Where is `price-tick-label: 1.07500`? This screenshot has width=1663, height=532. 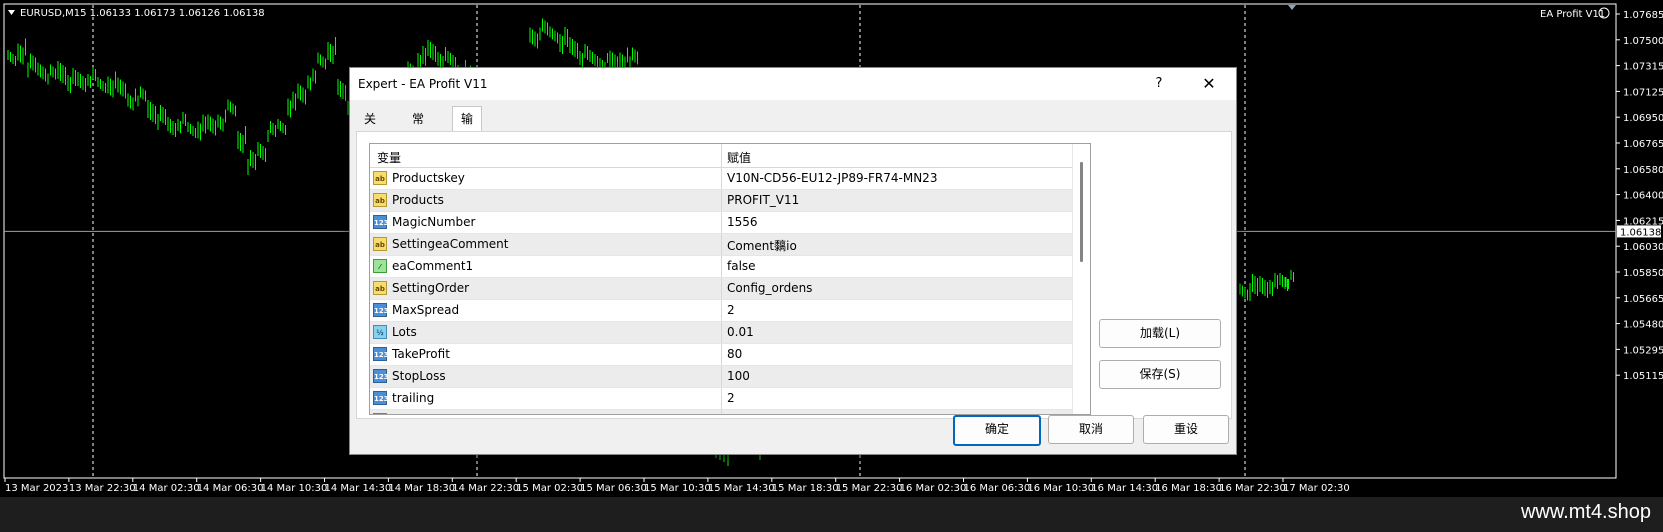
price-tick-label: 1.07500 is located at coordinates (1643, 41).